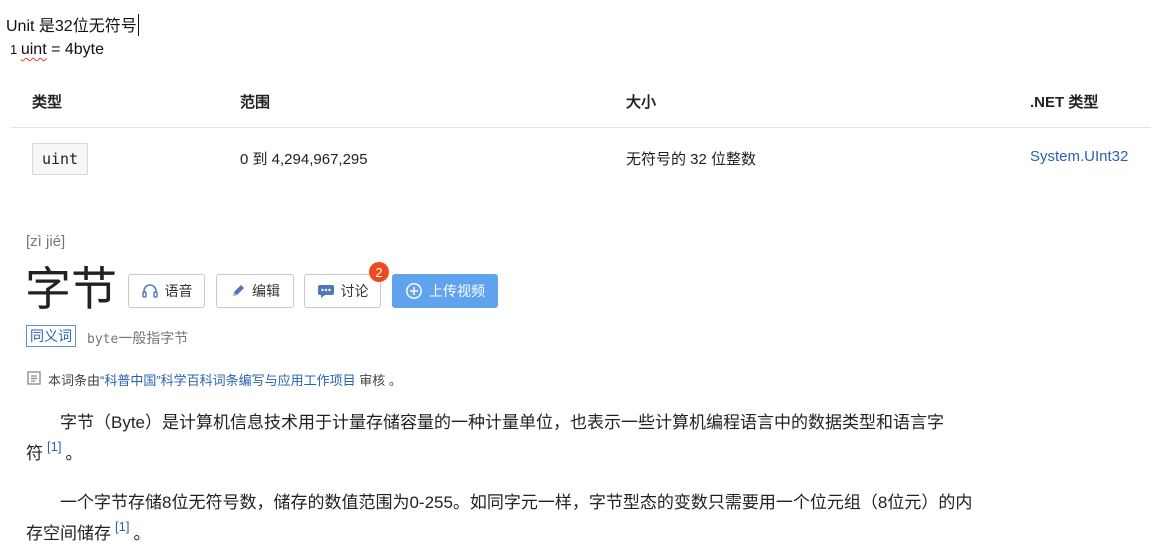 The height and width of the screenshot is (550, 1151). What do you see at coordinates (1079, 156) in the screenshot?
I see `dotnet-type-link: System.UInt32` at bounding box center [1079, 156].